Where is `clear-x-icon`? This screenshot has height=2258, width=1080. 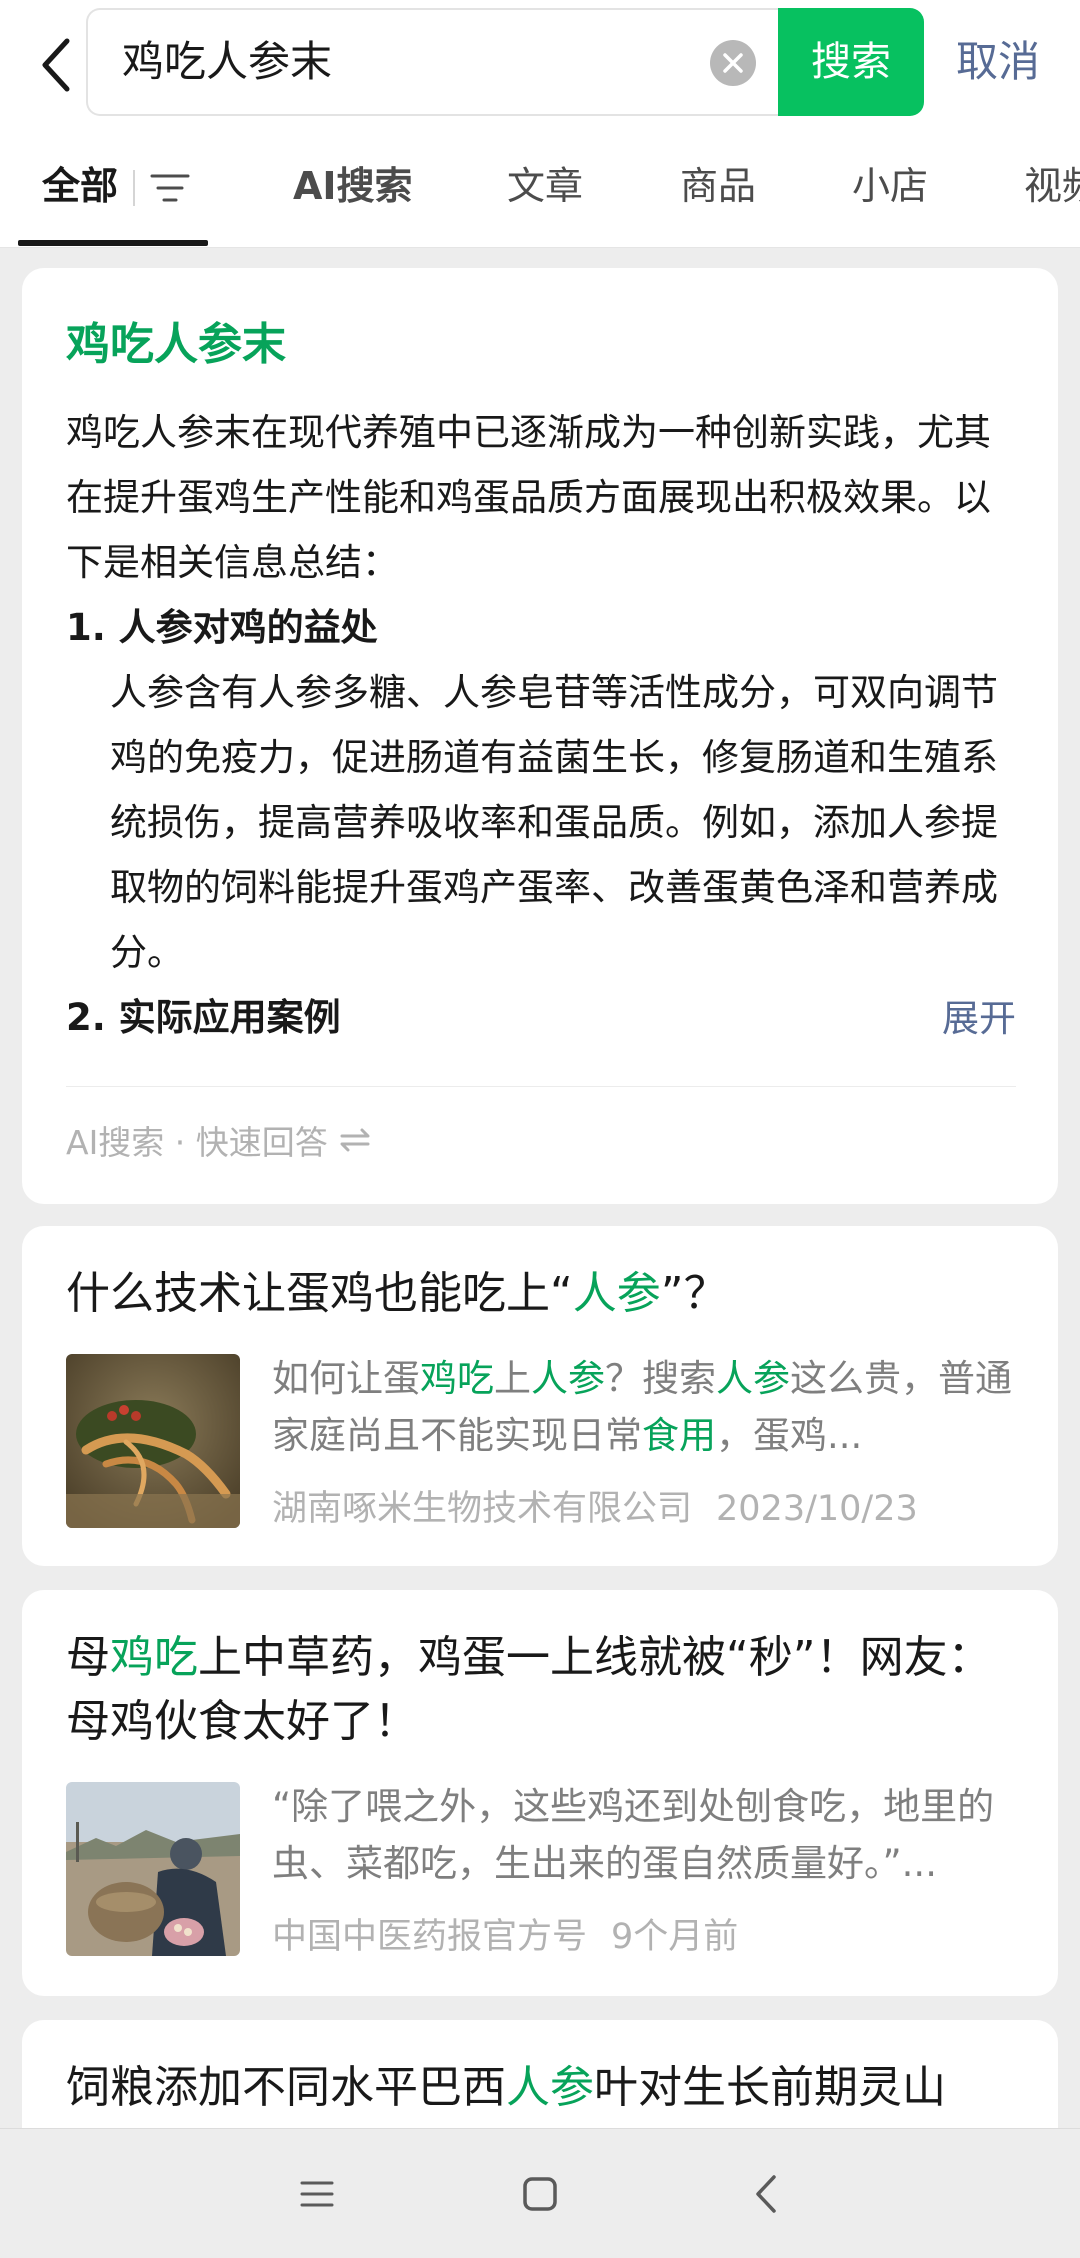 clear-x-icon is located at coordinates (733, 63).